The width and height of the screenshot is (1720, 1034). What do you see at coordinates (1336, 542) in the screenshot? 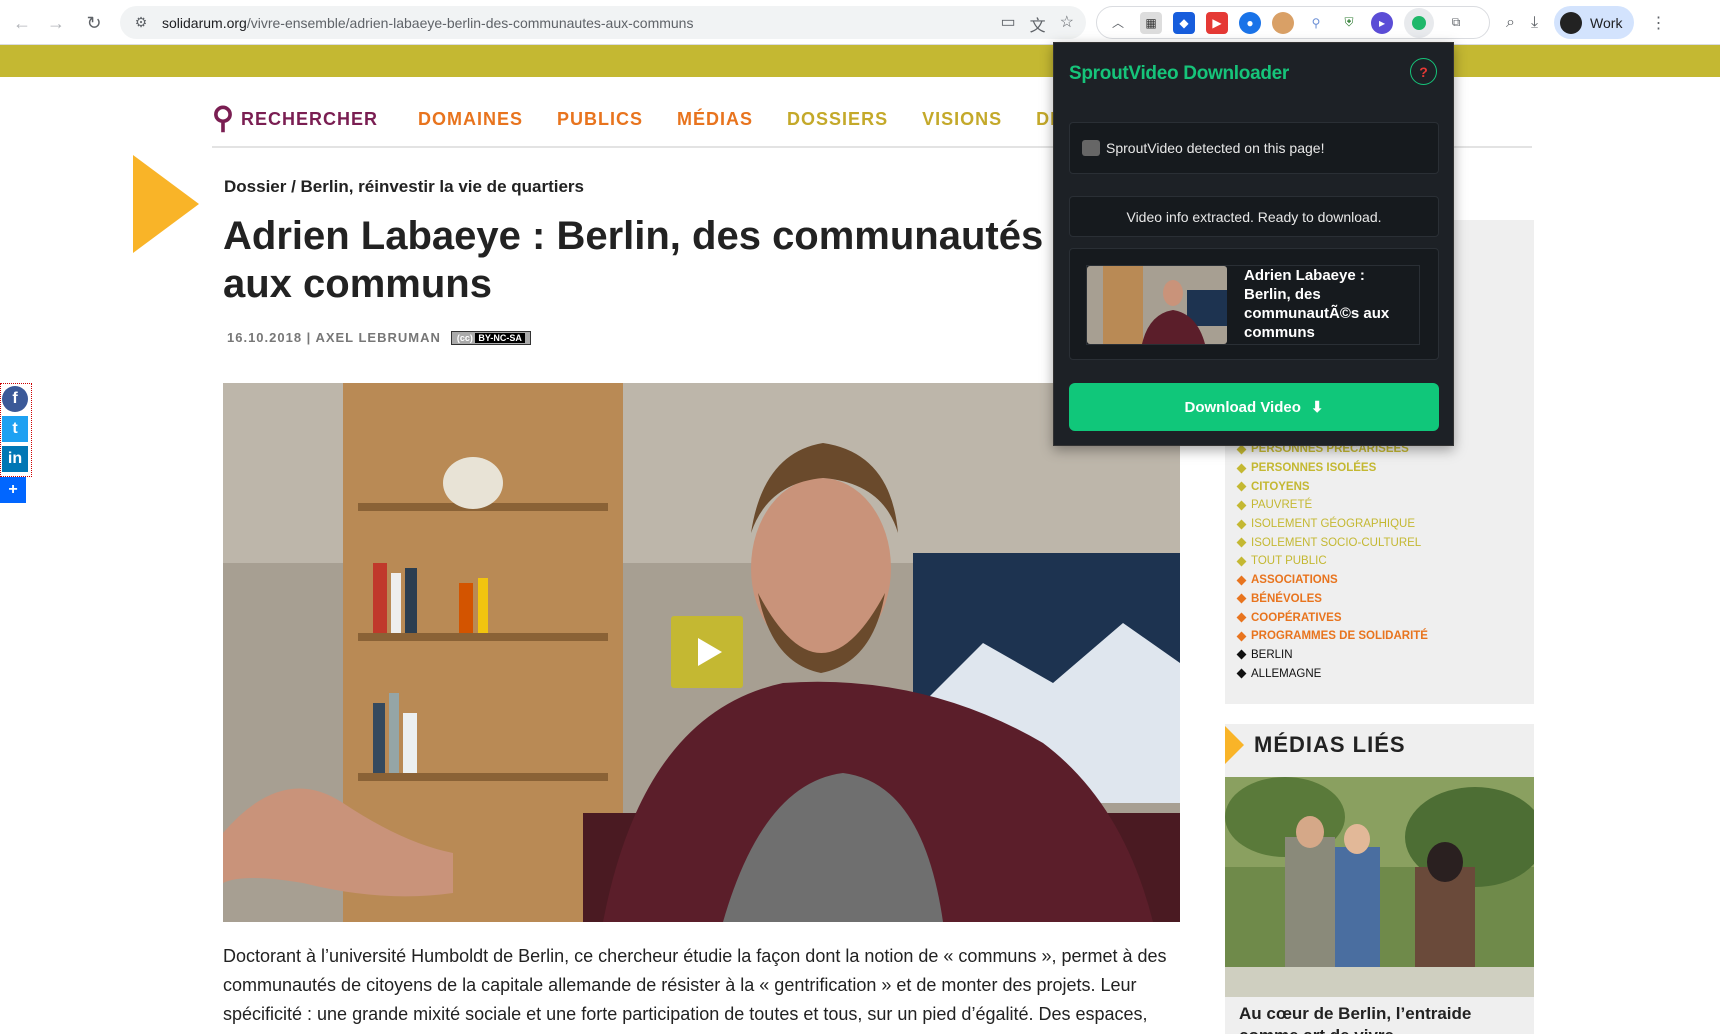
I see `tag-label: ISOLEMENT SOCIO-CULTUREL` at bounding box center [1336, 542].